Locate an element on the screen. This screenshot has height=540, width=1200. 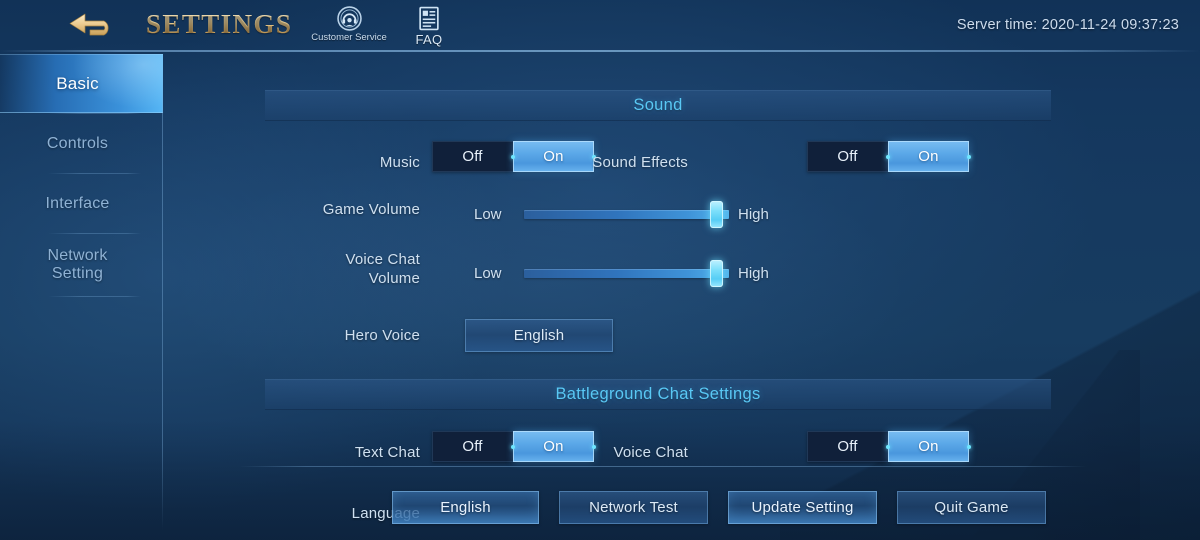
settings-sidebar: Basic Controls Interface Network Setting is located at coordinates (81, 297).